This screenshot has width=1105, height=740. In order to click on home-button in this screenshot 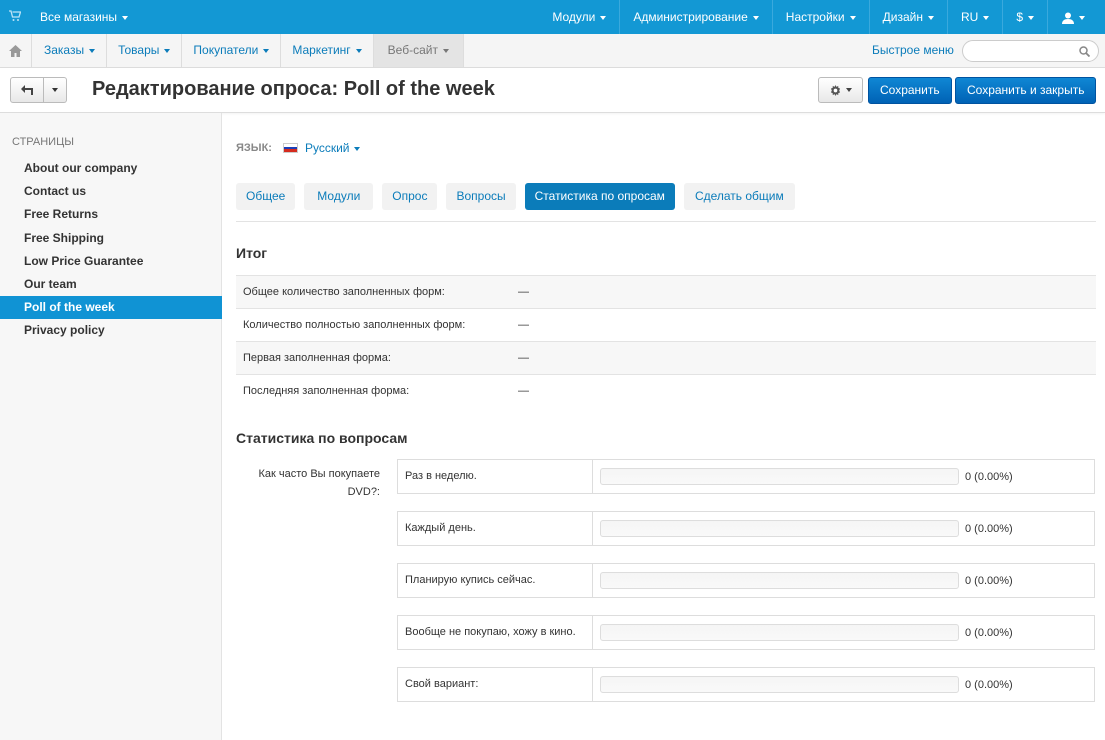, I will do `click(16, 50)`.